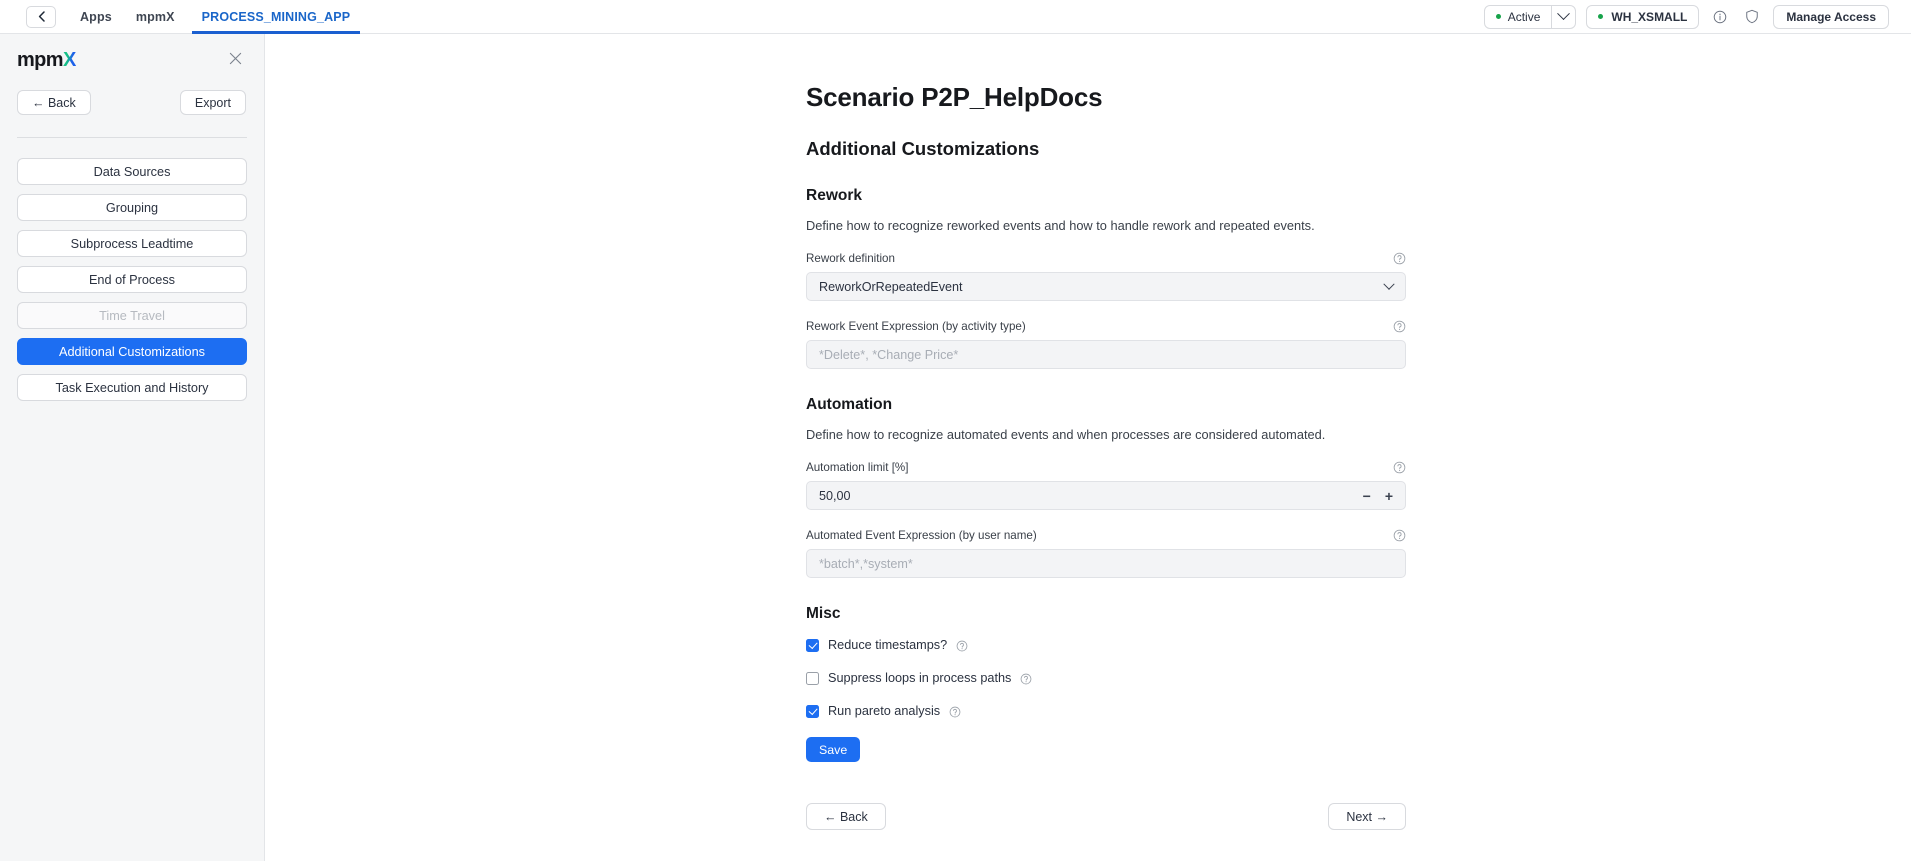 This screenshot has height=861, width=1911. I want to click on sidebar-item-additional-customizations: Additional Customizations, so click(132, 351).